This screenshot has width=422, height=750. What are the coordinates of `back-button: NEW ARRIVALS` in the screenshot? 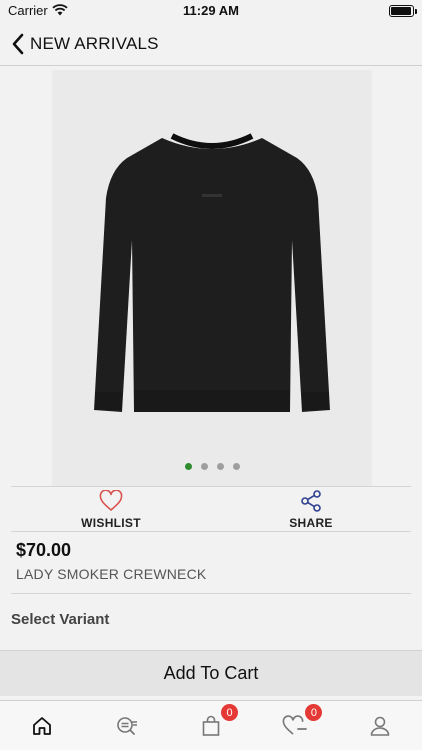 It's located at (84, 44).